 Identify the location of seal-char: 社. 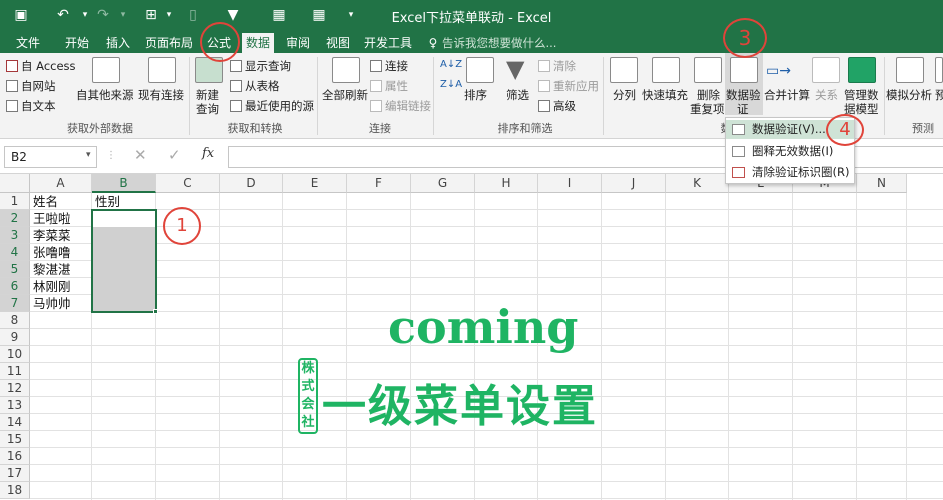
(308, 422).